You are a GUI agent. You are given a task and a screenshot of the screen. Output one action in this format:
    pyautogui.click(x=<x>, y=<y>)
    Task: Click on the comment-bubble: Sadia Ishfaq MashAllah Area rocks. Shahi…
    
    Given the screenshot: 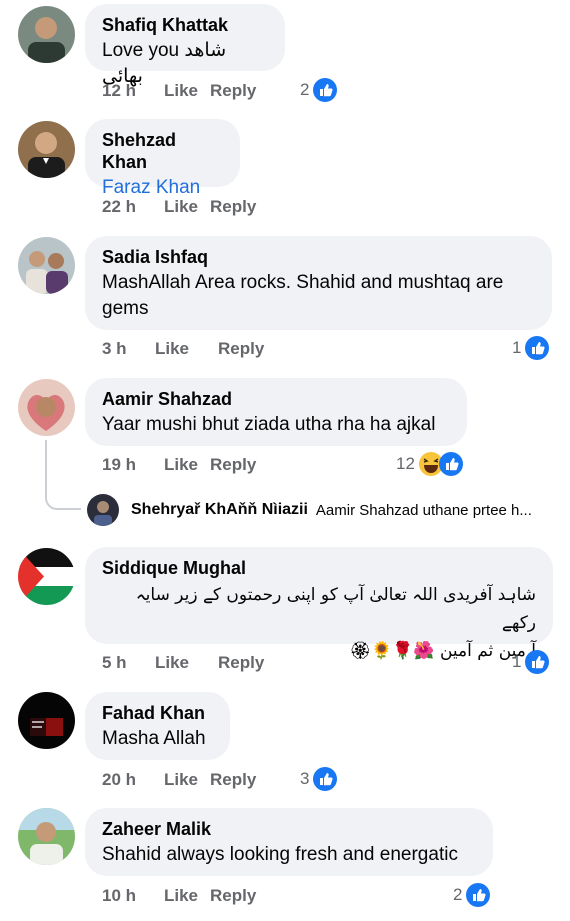 What is the action you would take?
    pyautogui.click(x=318, y=283)
    